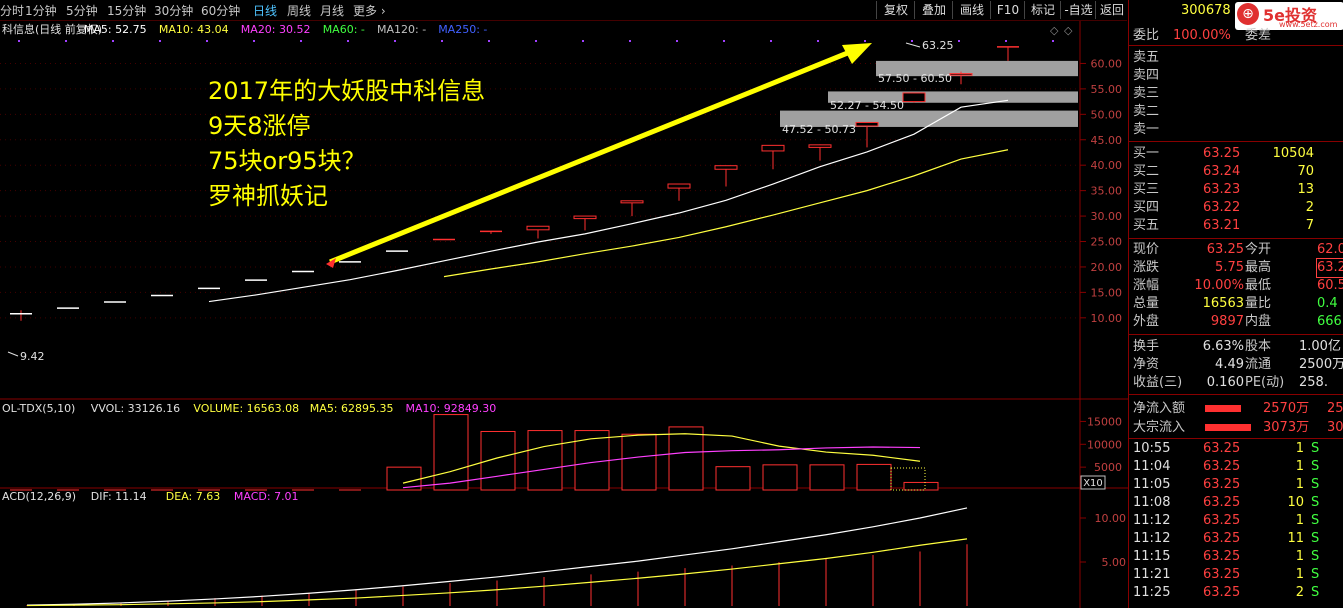 The width and height of the screenshot is (1343, 608). Describe the element at coordinates (1295, 538) in the screenshot. I see `tick-vol: 11` at that location.